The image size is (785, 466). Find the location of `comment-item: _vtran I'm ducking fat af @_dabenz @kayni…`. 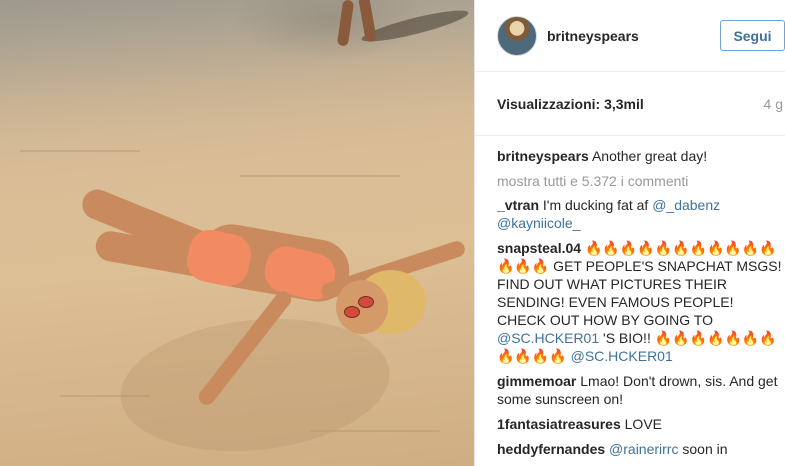

comment-item: _vtran I'm ducking fat af @_dabenz @kayni… is located at coordinates (641, 214).